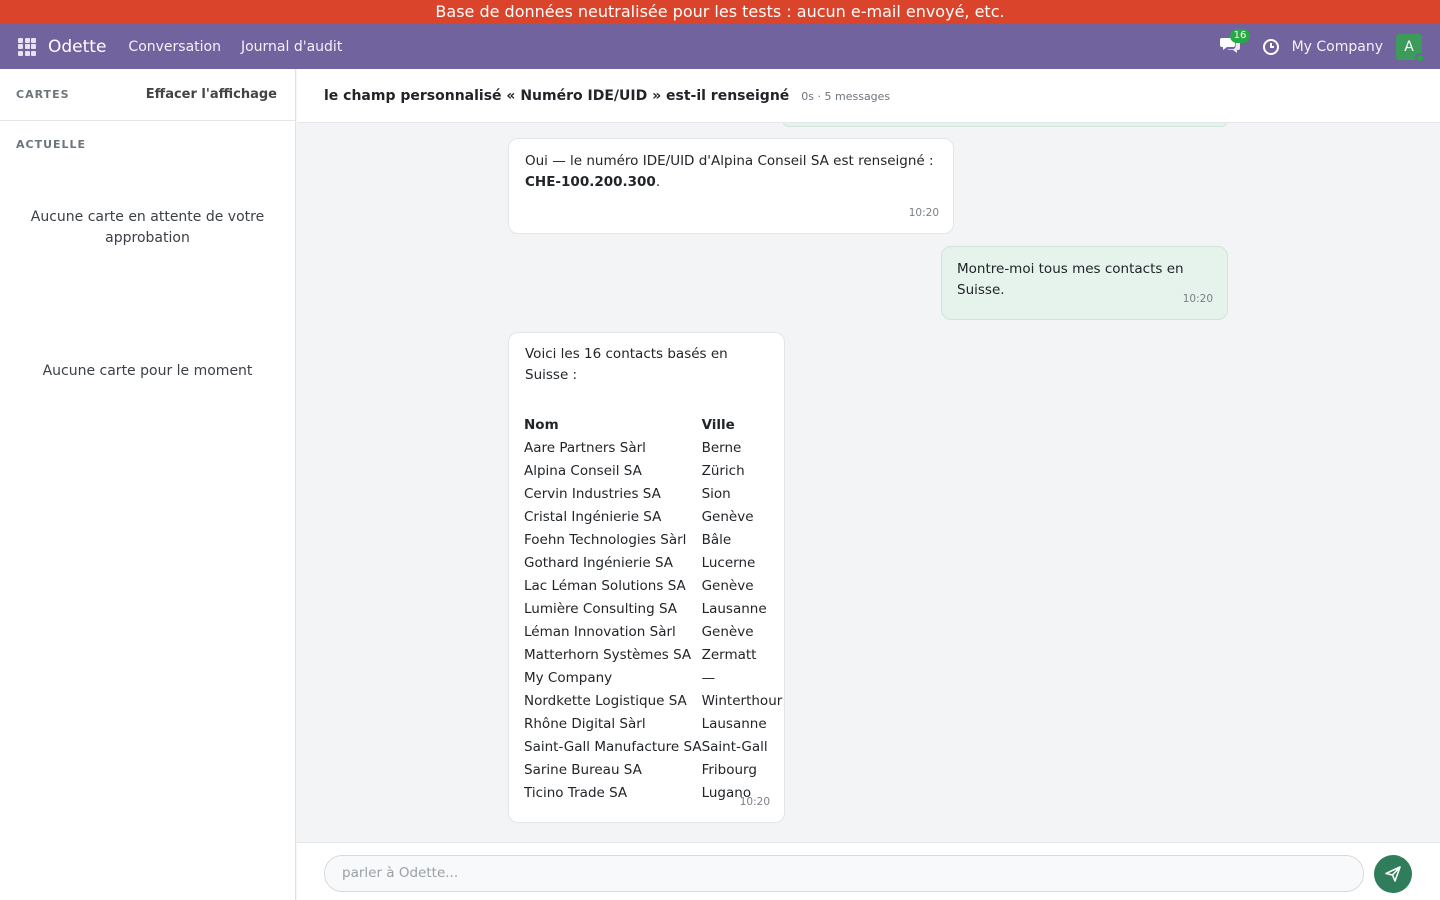 This screenshot has width=1440, height=900. Describe the element at coordinates (600, 632) in the screenshot. I see `contact-name-cell: Léman Innovation Sàrl` at that location.